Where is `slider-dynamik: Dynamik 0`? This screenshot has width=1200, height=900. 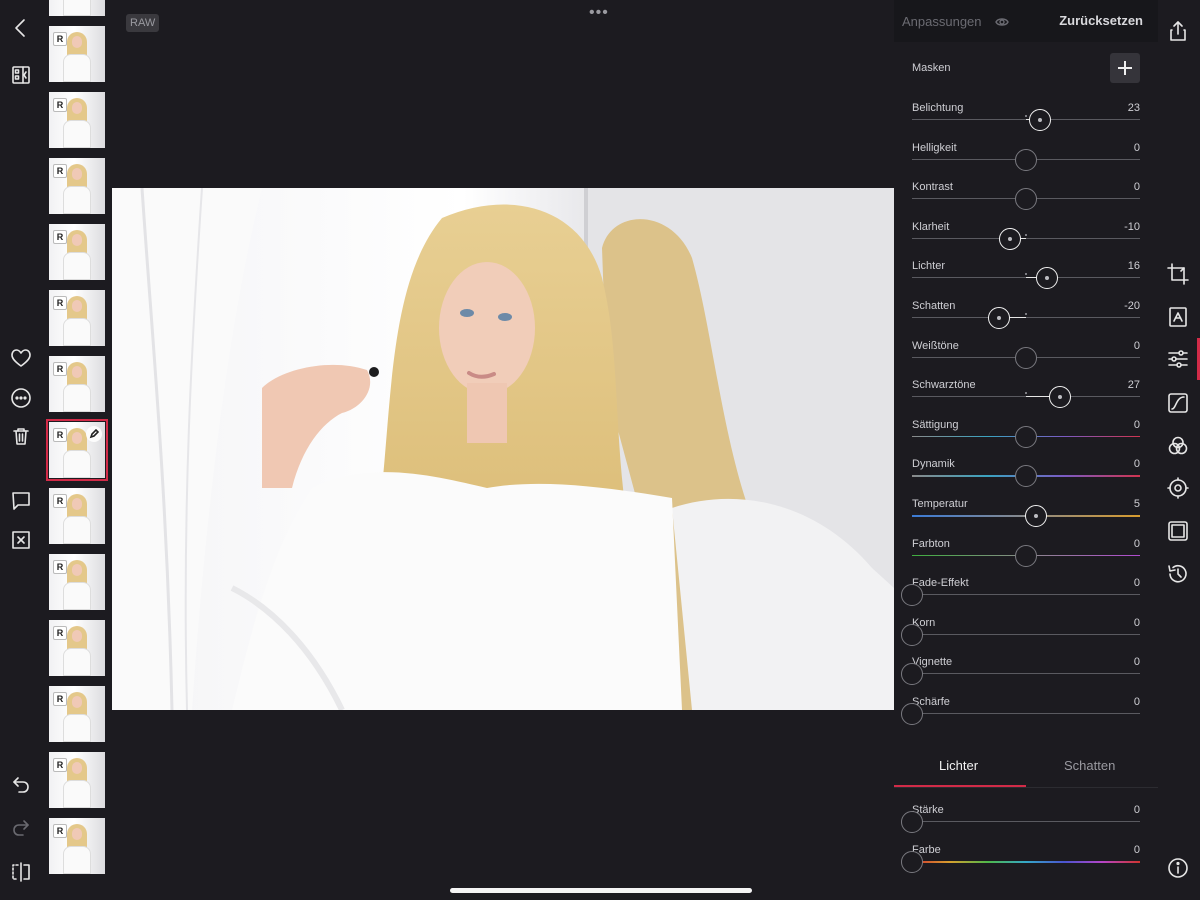 slider-dynamik: Dynamik 0 is located at coordinates (1026, 476).